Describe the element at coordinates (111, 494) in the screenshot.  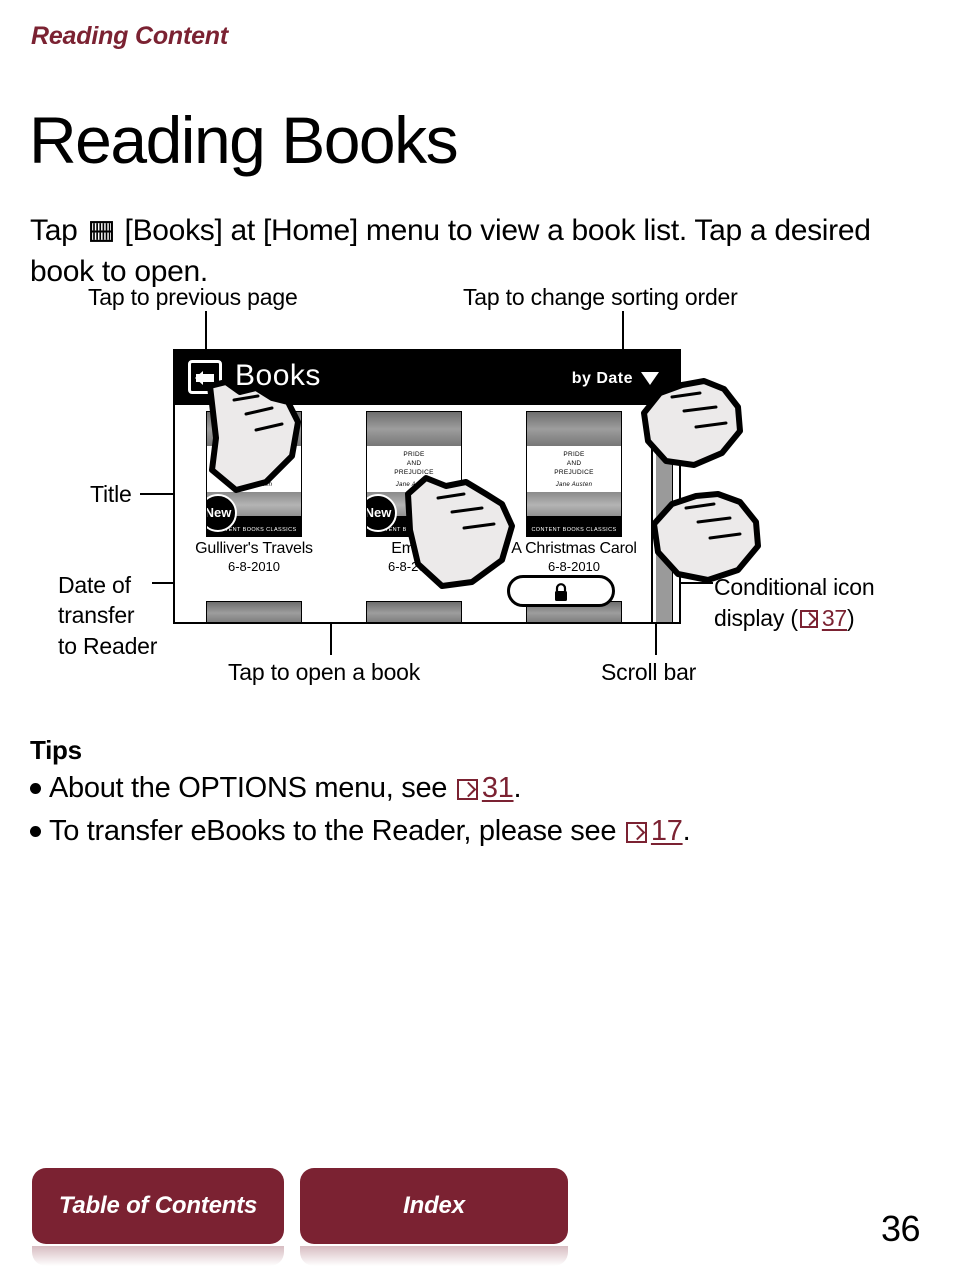
I see `callout-title: Title` at that location.